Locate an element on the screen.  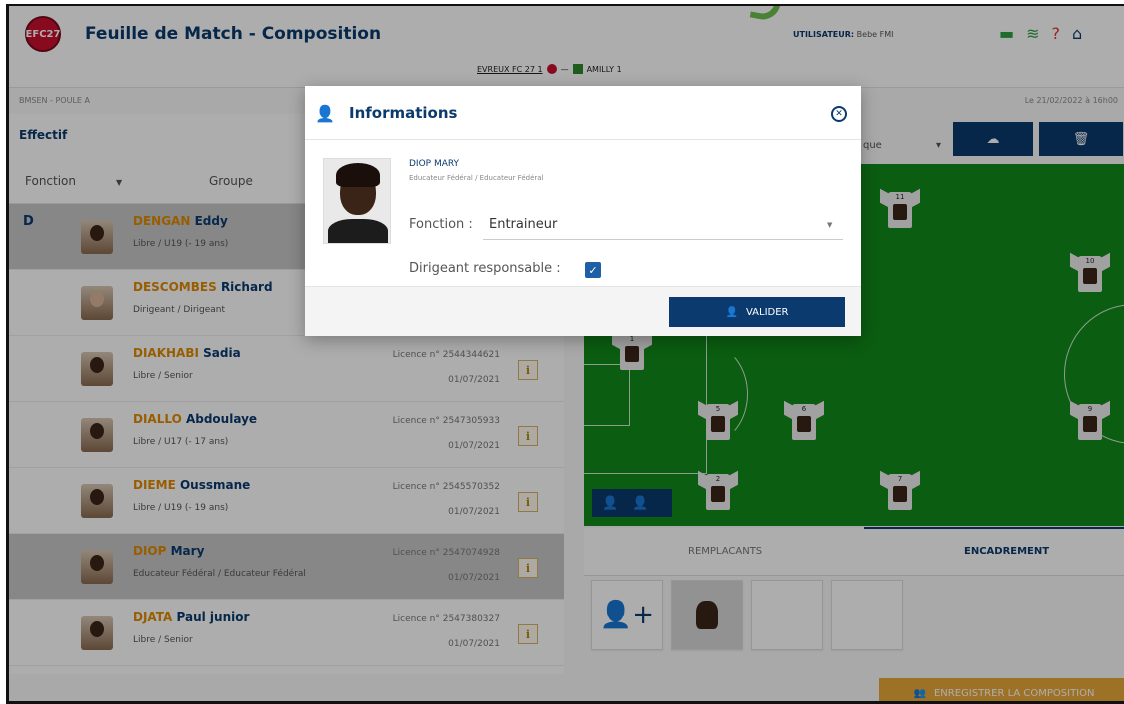
modal-title: Informations is located at coordinates (403, 113).